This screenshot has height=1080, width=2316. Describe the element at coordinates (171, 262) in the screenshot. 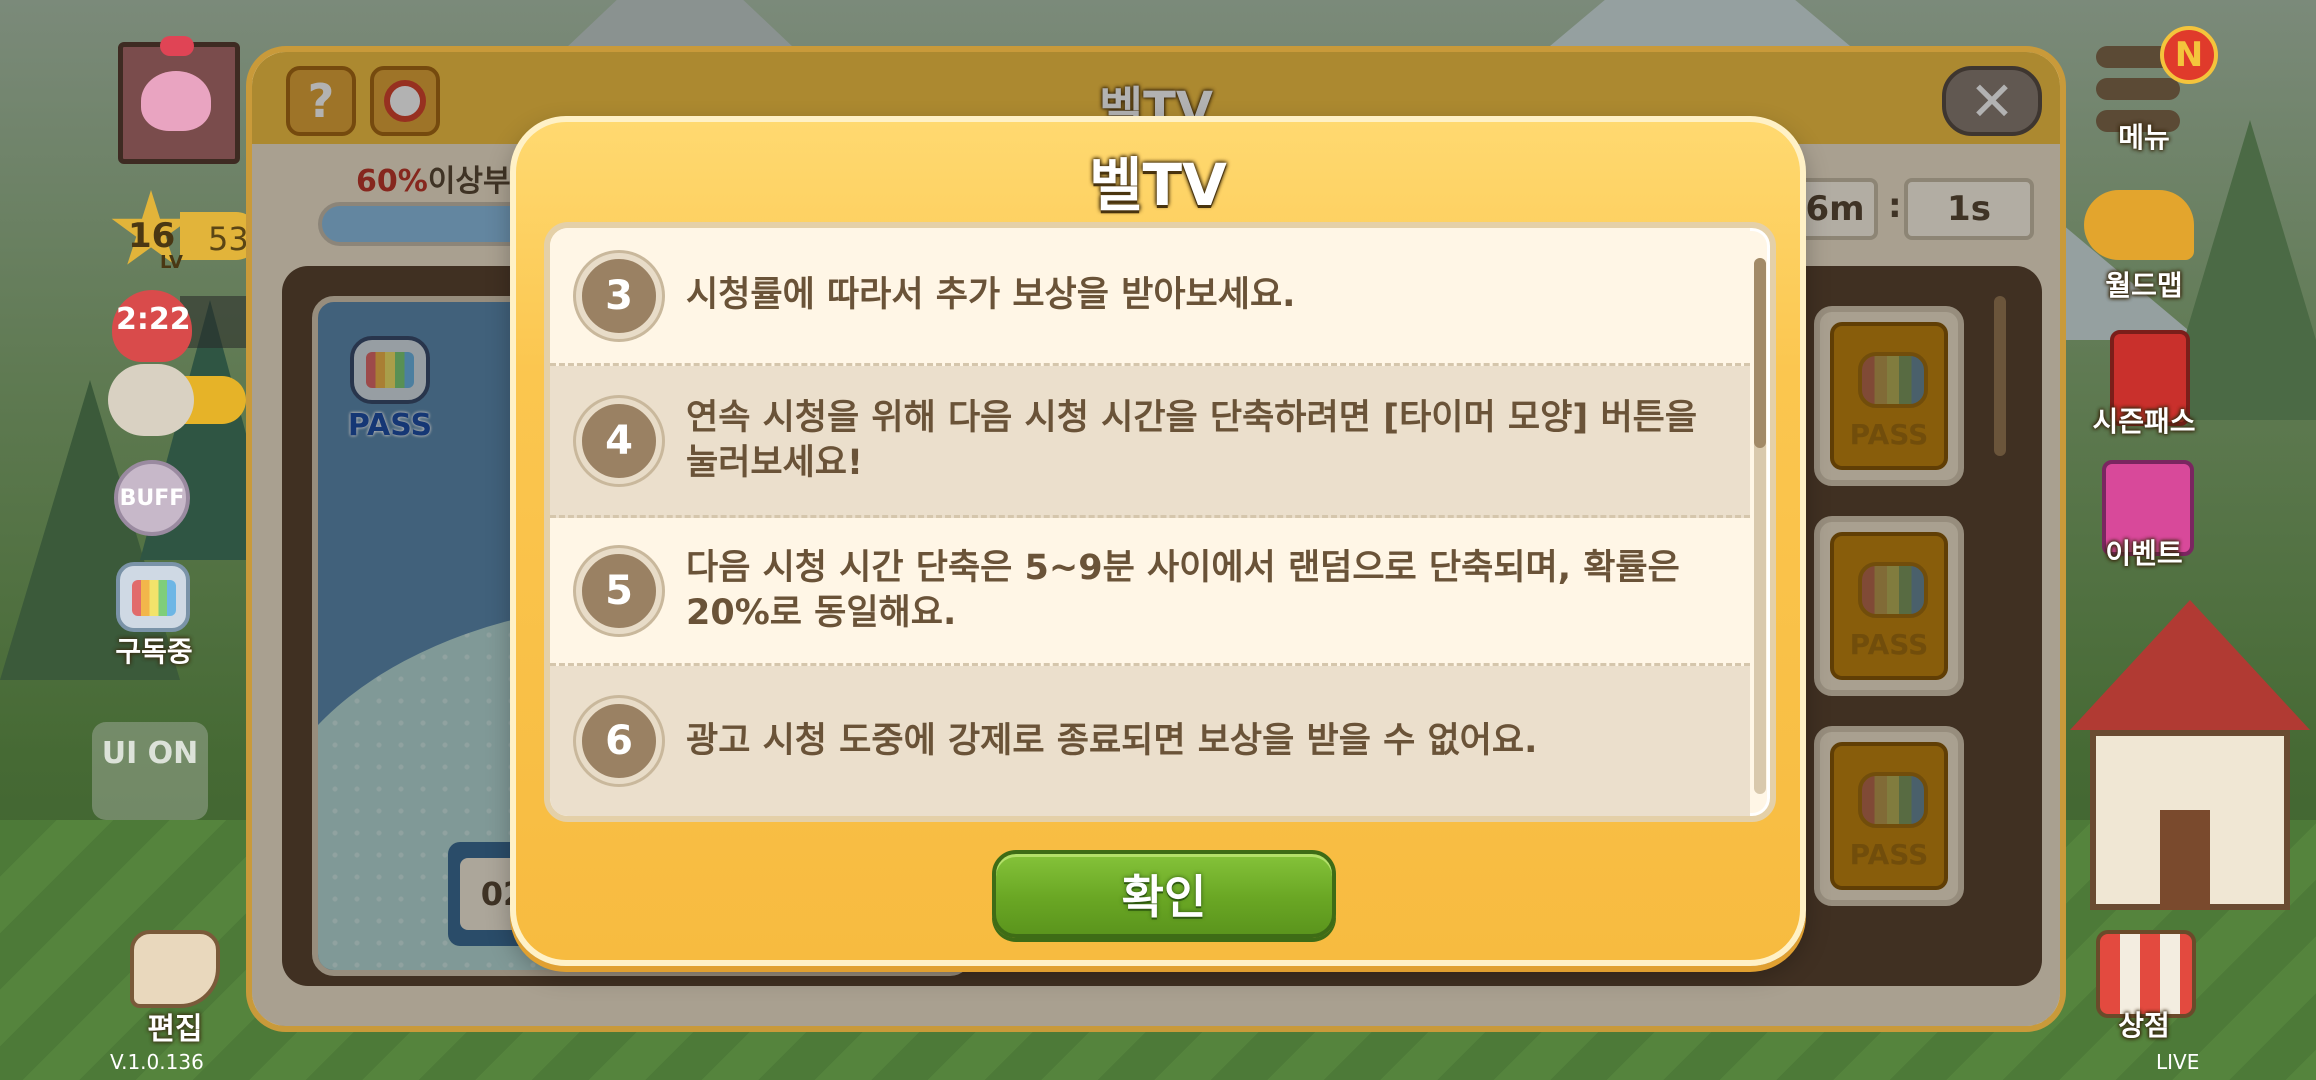

I see `level-label: LV` at that location.